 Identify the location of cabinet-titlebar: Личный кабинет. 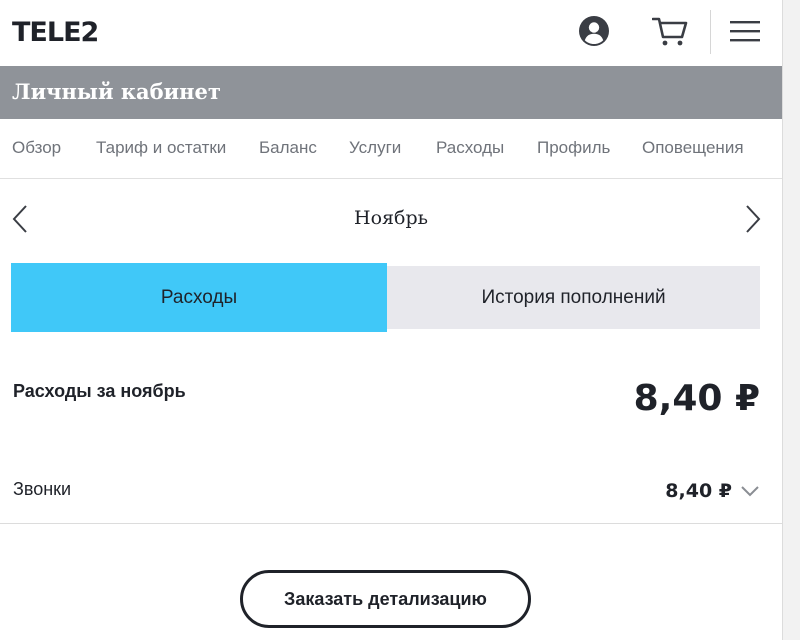
(391, 92).